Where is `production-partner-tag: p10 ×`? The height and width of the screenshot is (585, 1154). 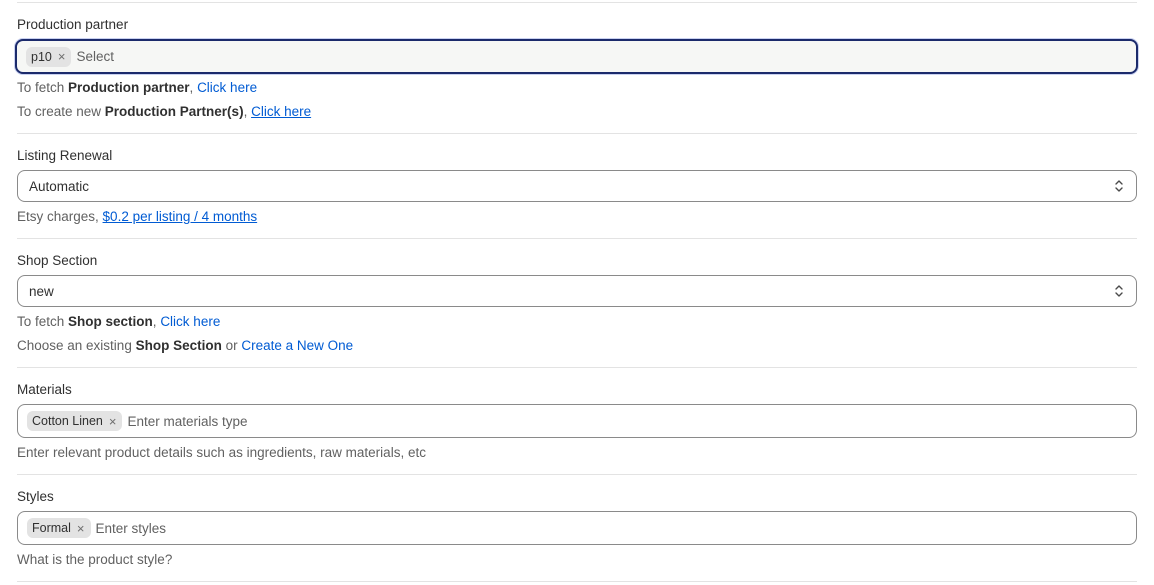
production-partner-tag: p10 × is located at coordinates (49, 56).